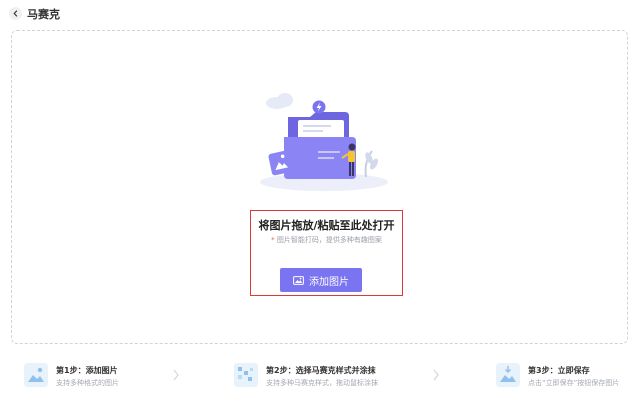 The image size is (640, 400). What do you see at coordinates (298, 280) in the screenshot?
I see `image-icon` at bounding box center [298, 280].